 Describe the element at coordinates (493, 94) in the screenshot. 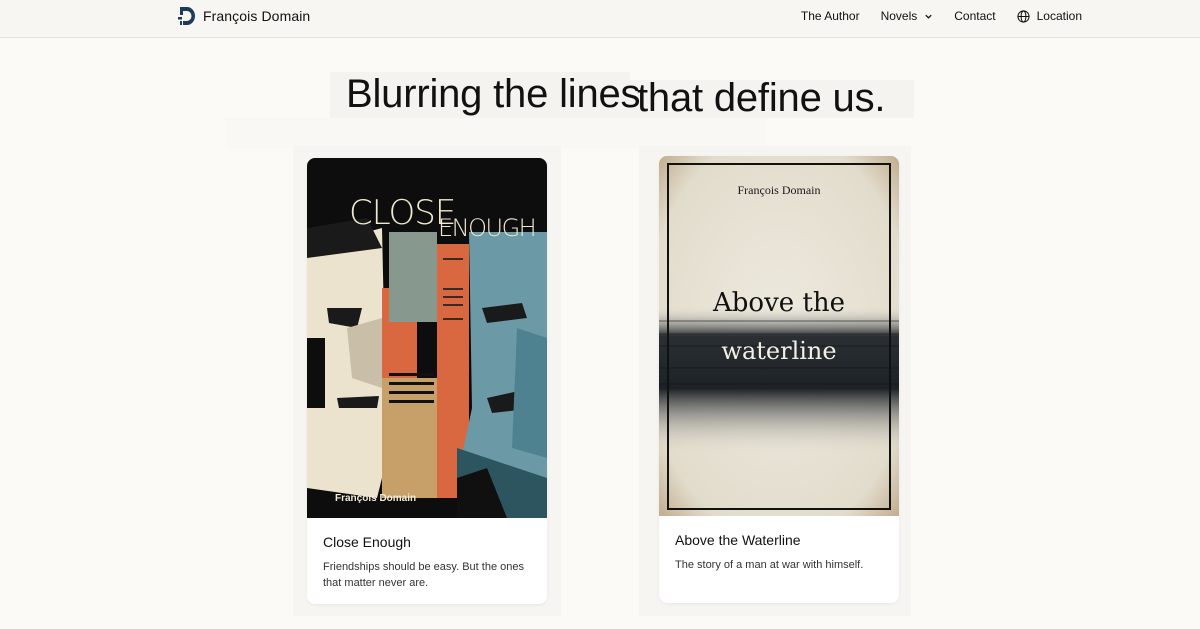

I see `hero-heading-left: Blurring the lines` at that location.